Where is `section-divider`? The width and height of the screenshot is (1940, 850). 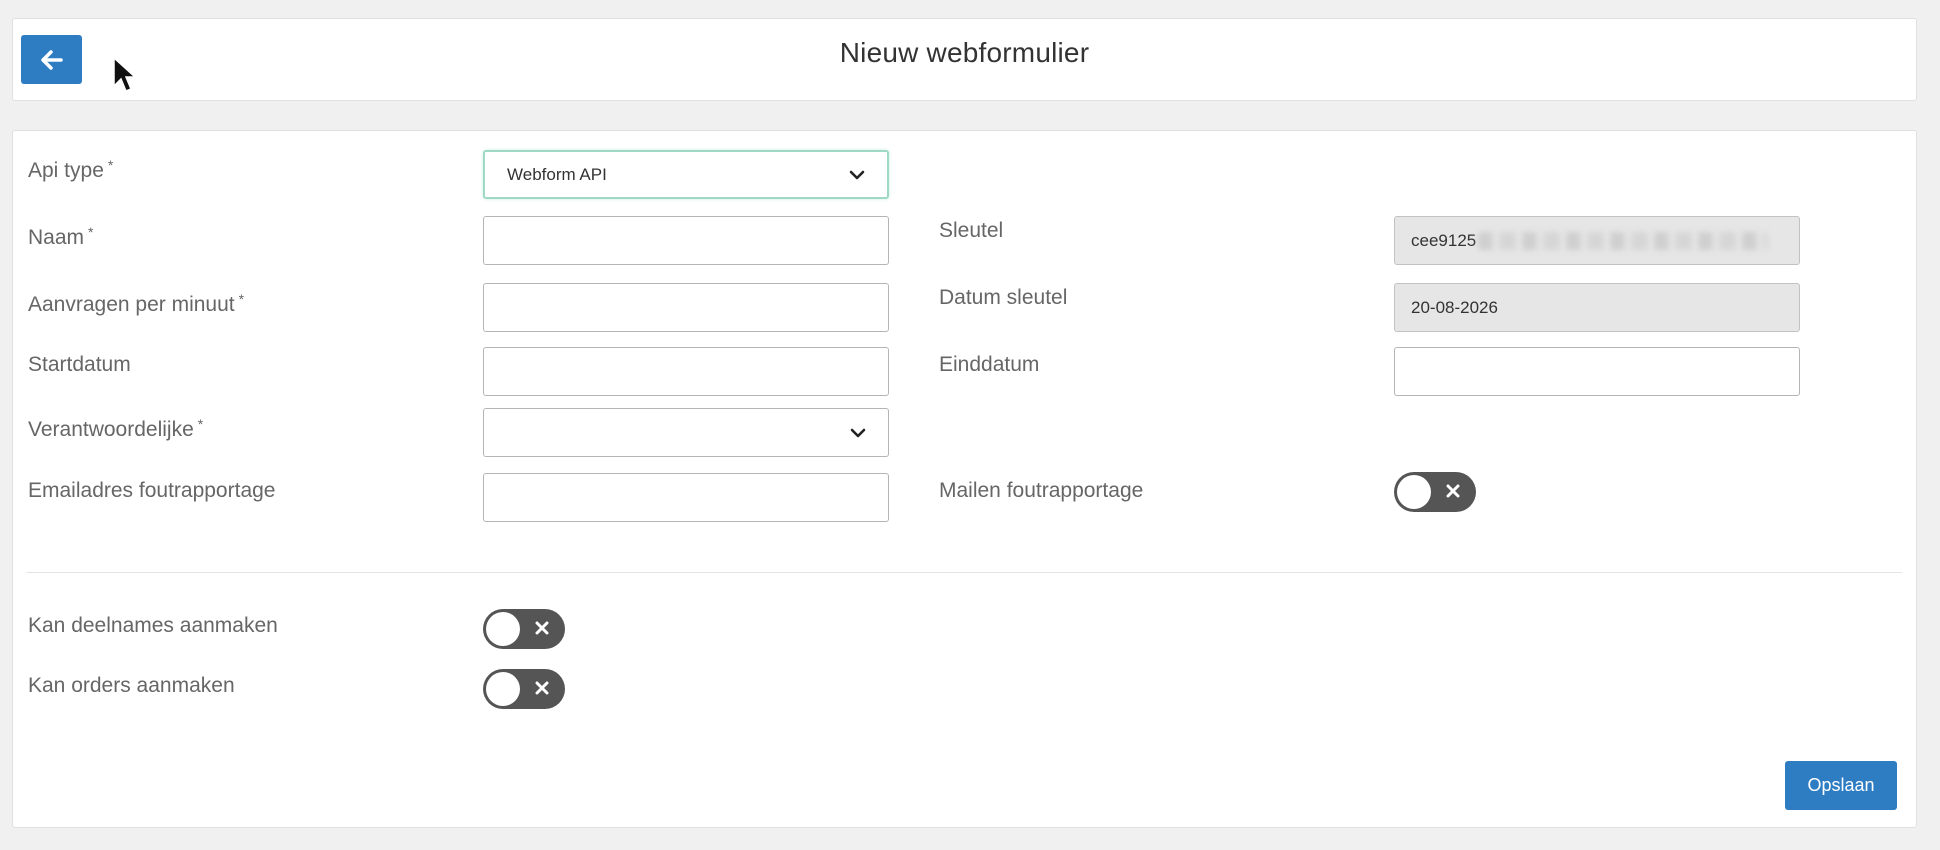 section-divider is located at coordinates (964, 572).